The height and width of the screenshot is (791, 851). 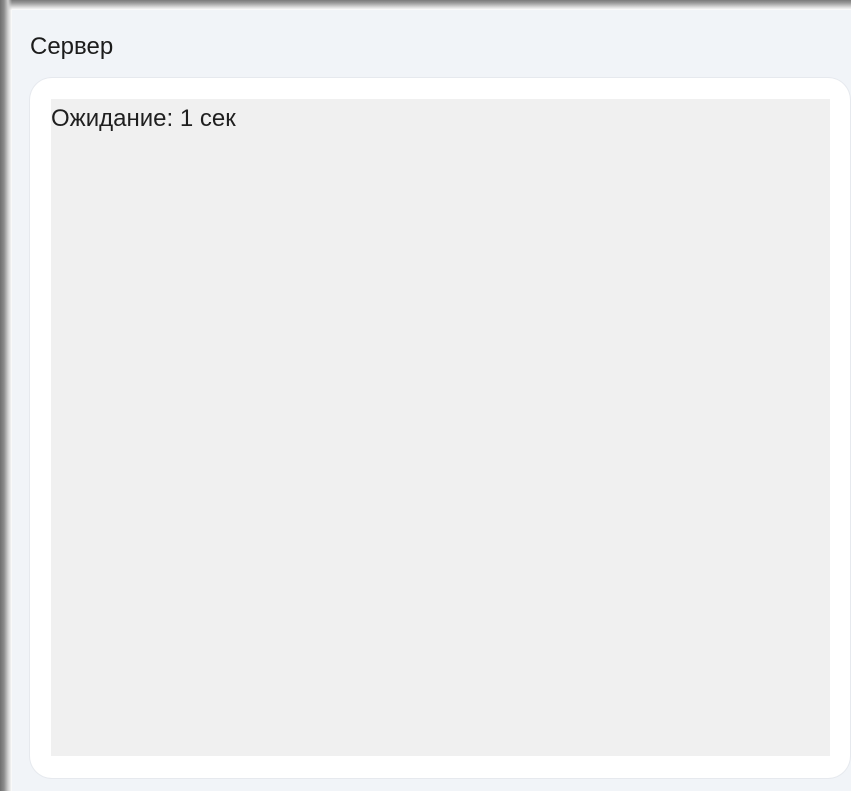 I want to click on window-left-edge, so click(x=6, y=395).